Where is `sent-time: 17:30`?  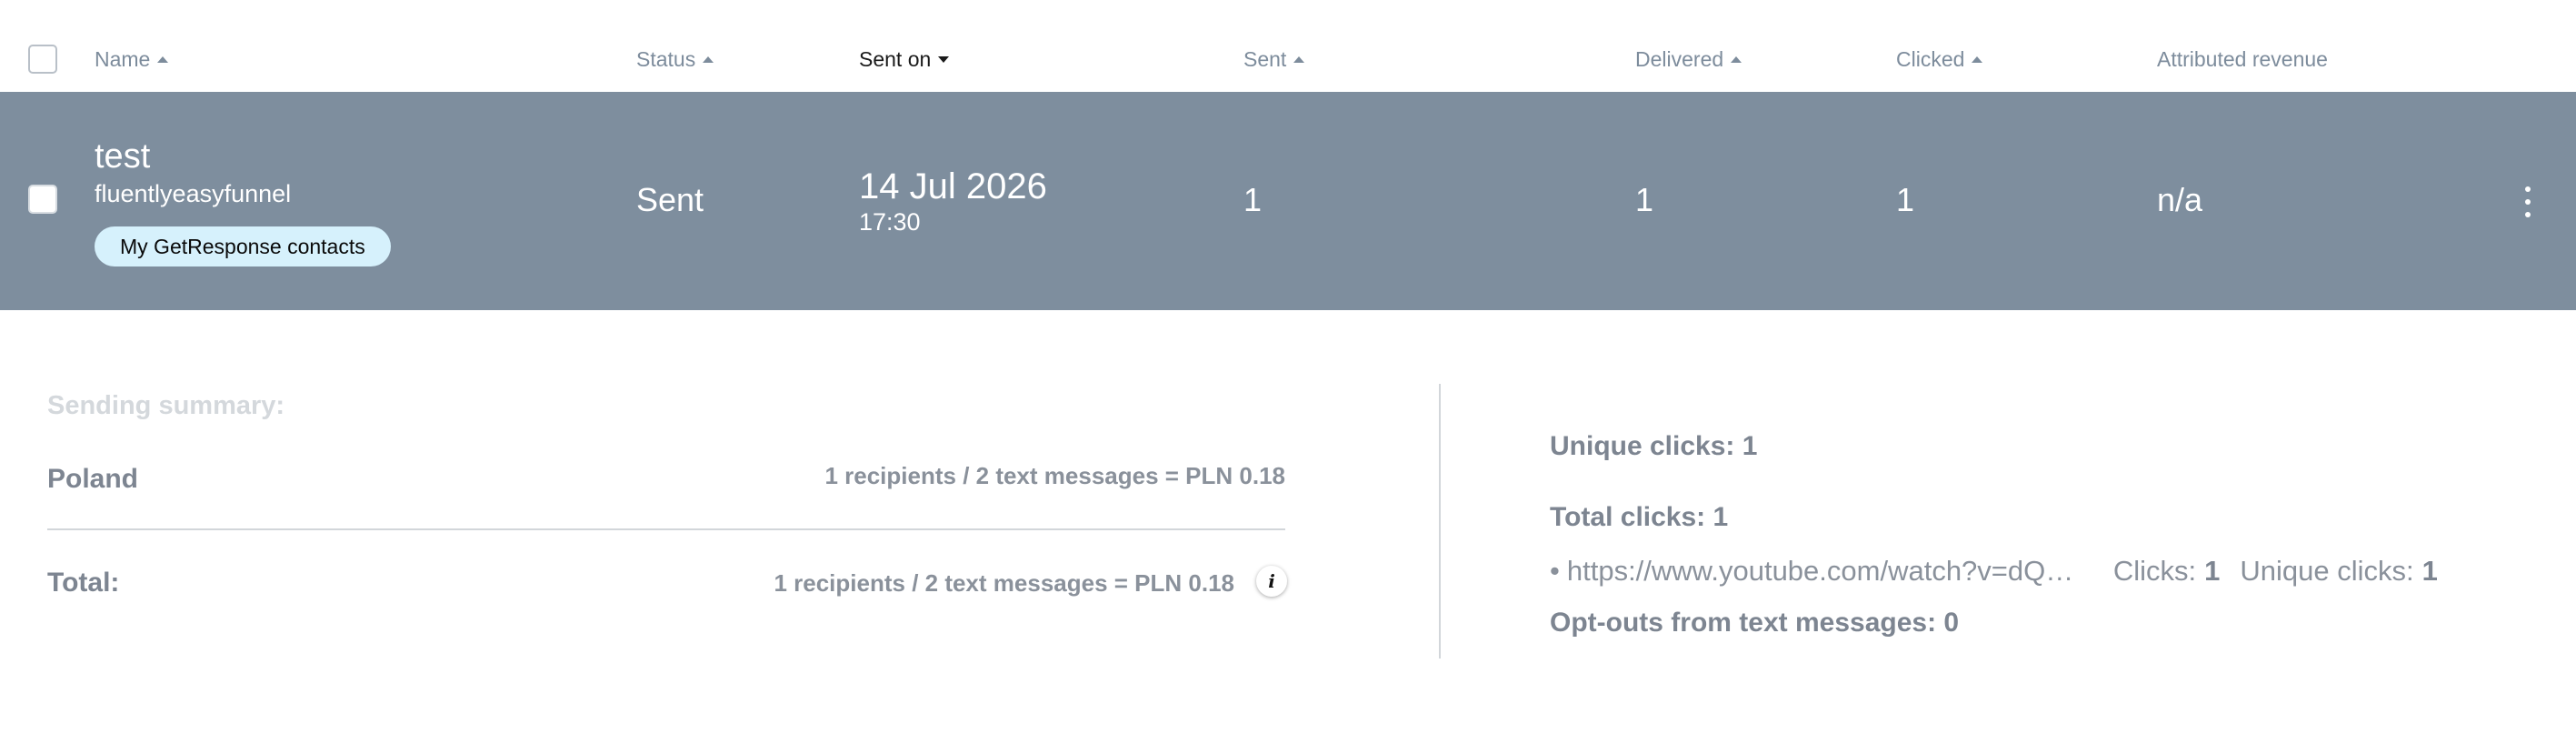
sent-time: 17:30 is located at coordinates (890, 222).